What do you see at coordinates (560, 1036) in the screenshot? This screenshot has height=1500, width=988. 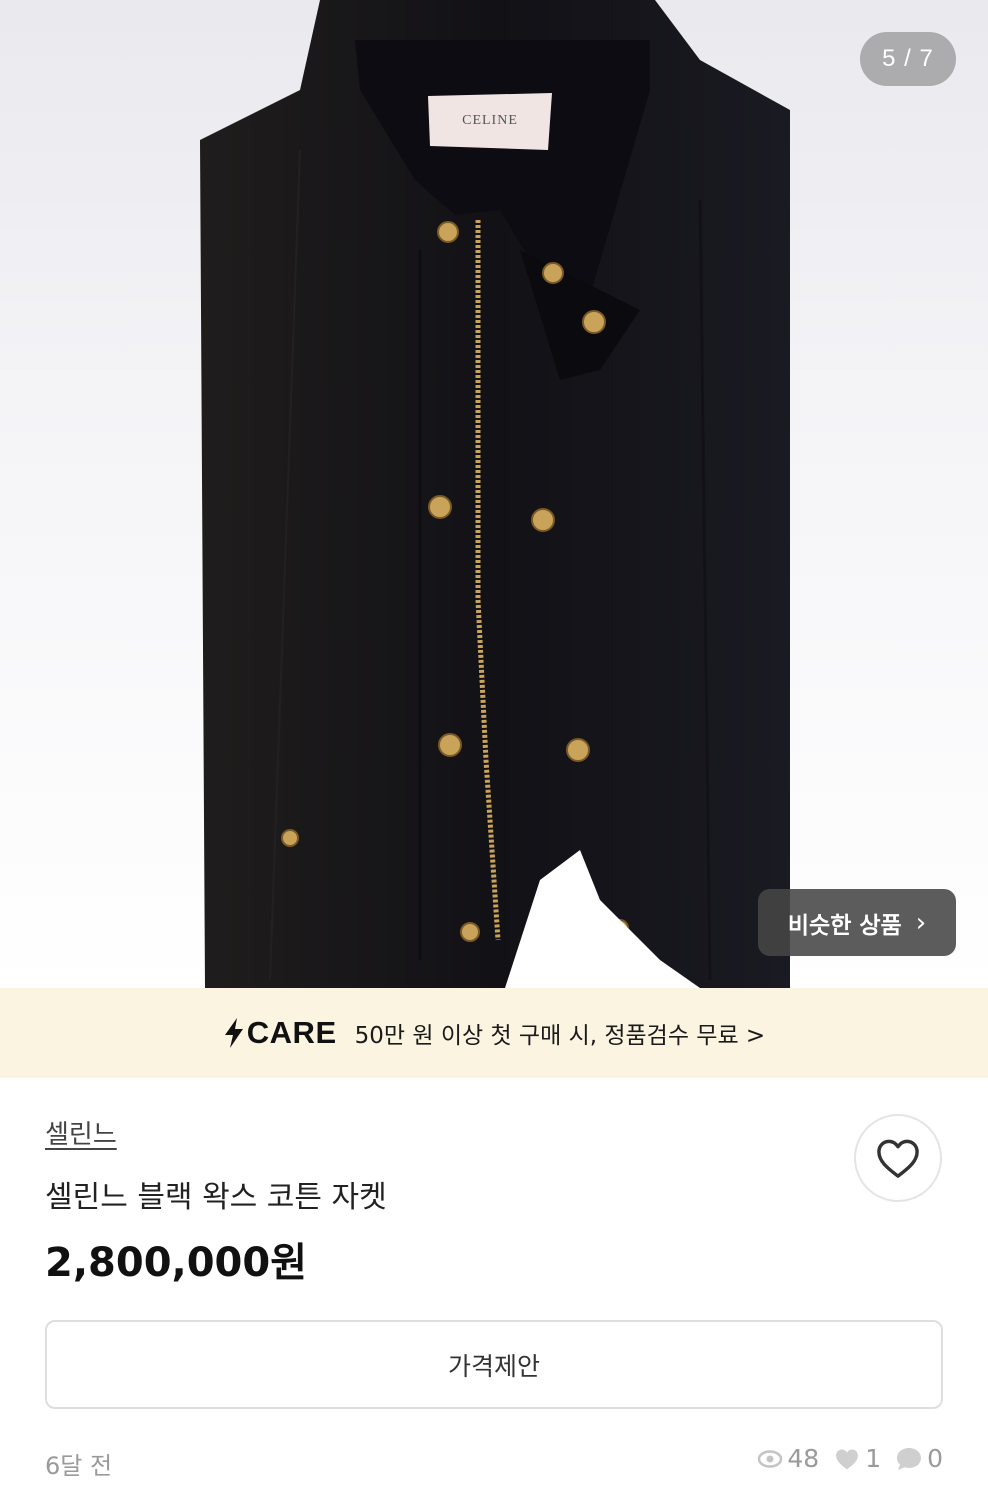 I see `care-banner-text: 50만 원 이상 첫 구매 시, 정품검수 무료 >` at bounding box center [560, 1036].